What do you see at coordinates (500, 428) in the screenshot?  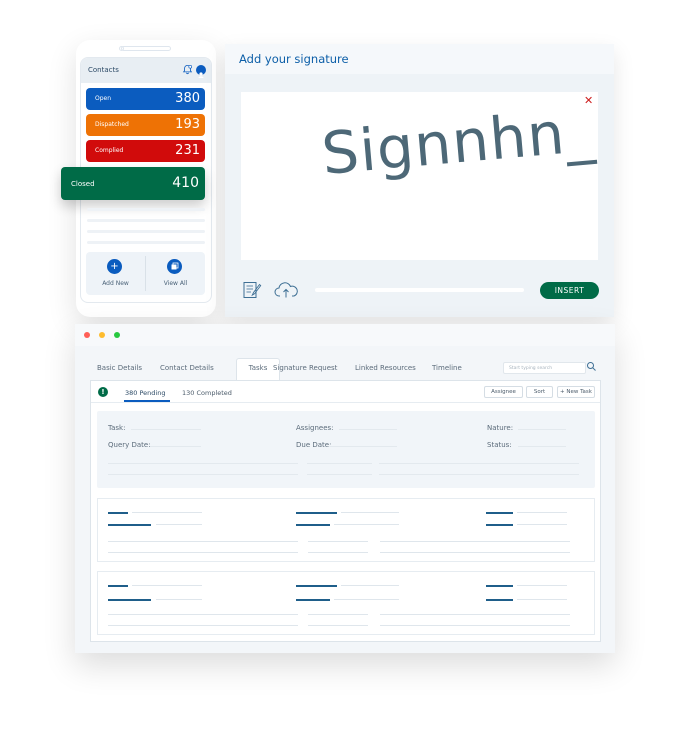 I see `nature-field-label: Nature:` at bounding box center [500, 428].